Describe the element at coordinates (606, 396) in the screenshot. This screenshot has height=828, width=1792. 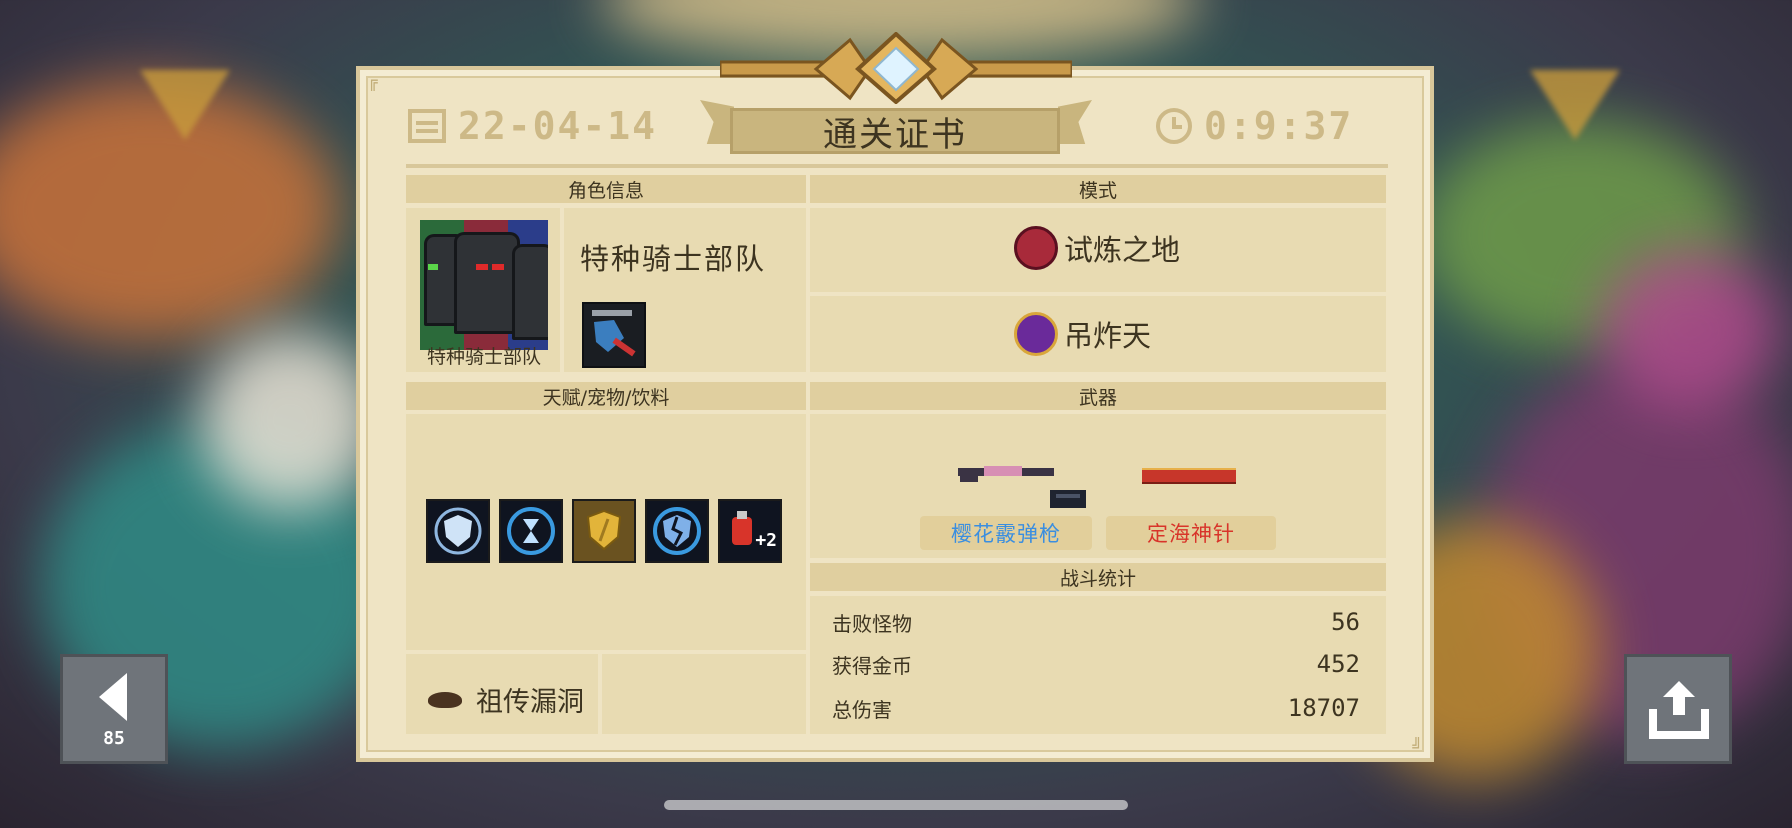
I see `talents-section-header: 天赋/宠物/饮料` at that location.